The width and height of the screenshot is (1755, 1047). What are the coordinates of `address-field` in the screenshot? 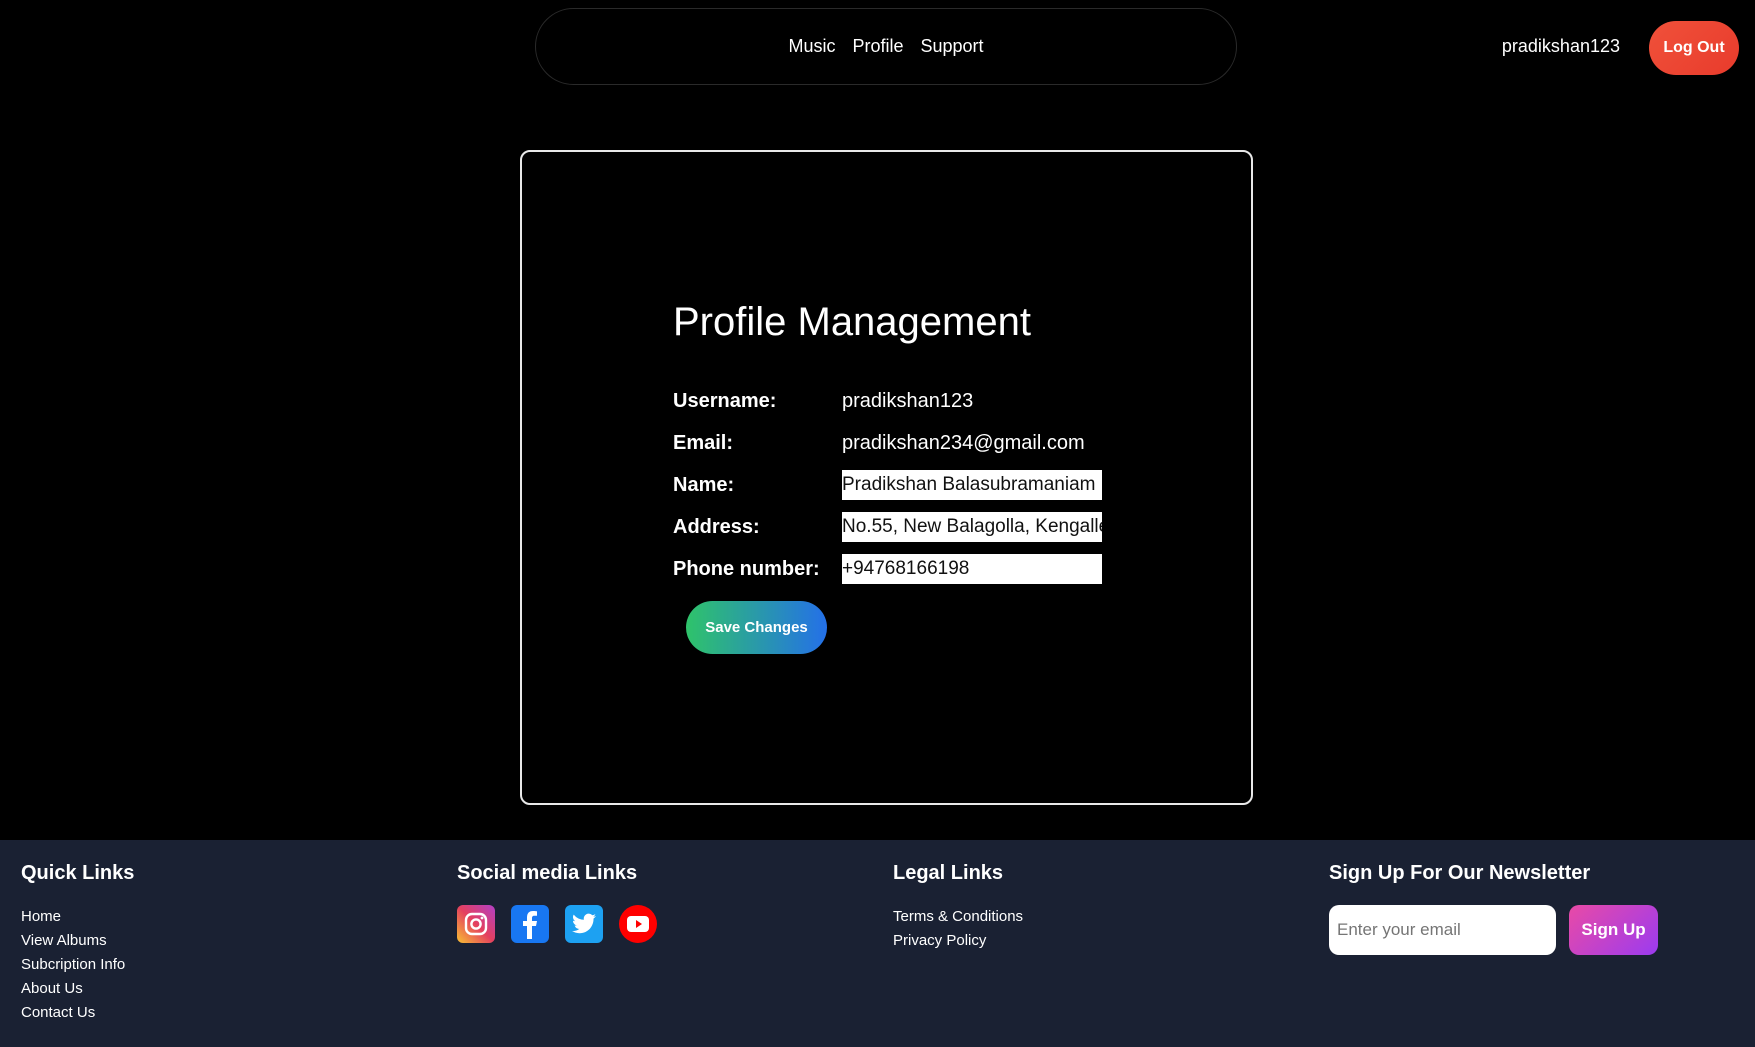 It's located at (972, 527).